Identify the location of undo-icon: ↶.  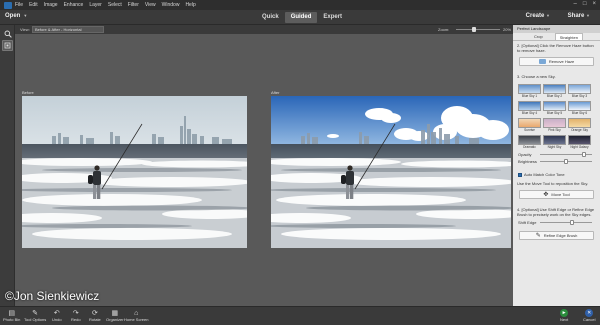
(56, 313).